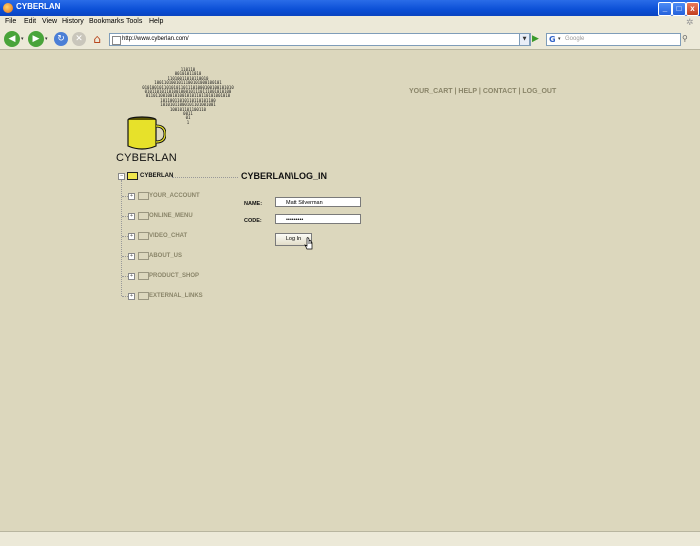 Image resolution: width=700 pixels, height=546 pixels. What do you see at coordinates (146, 133) in the screenshot?
I see `coffee-mug-logo-icon` at bounding box center [146, 133].